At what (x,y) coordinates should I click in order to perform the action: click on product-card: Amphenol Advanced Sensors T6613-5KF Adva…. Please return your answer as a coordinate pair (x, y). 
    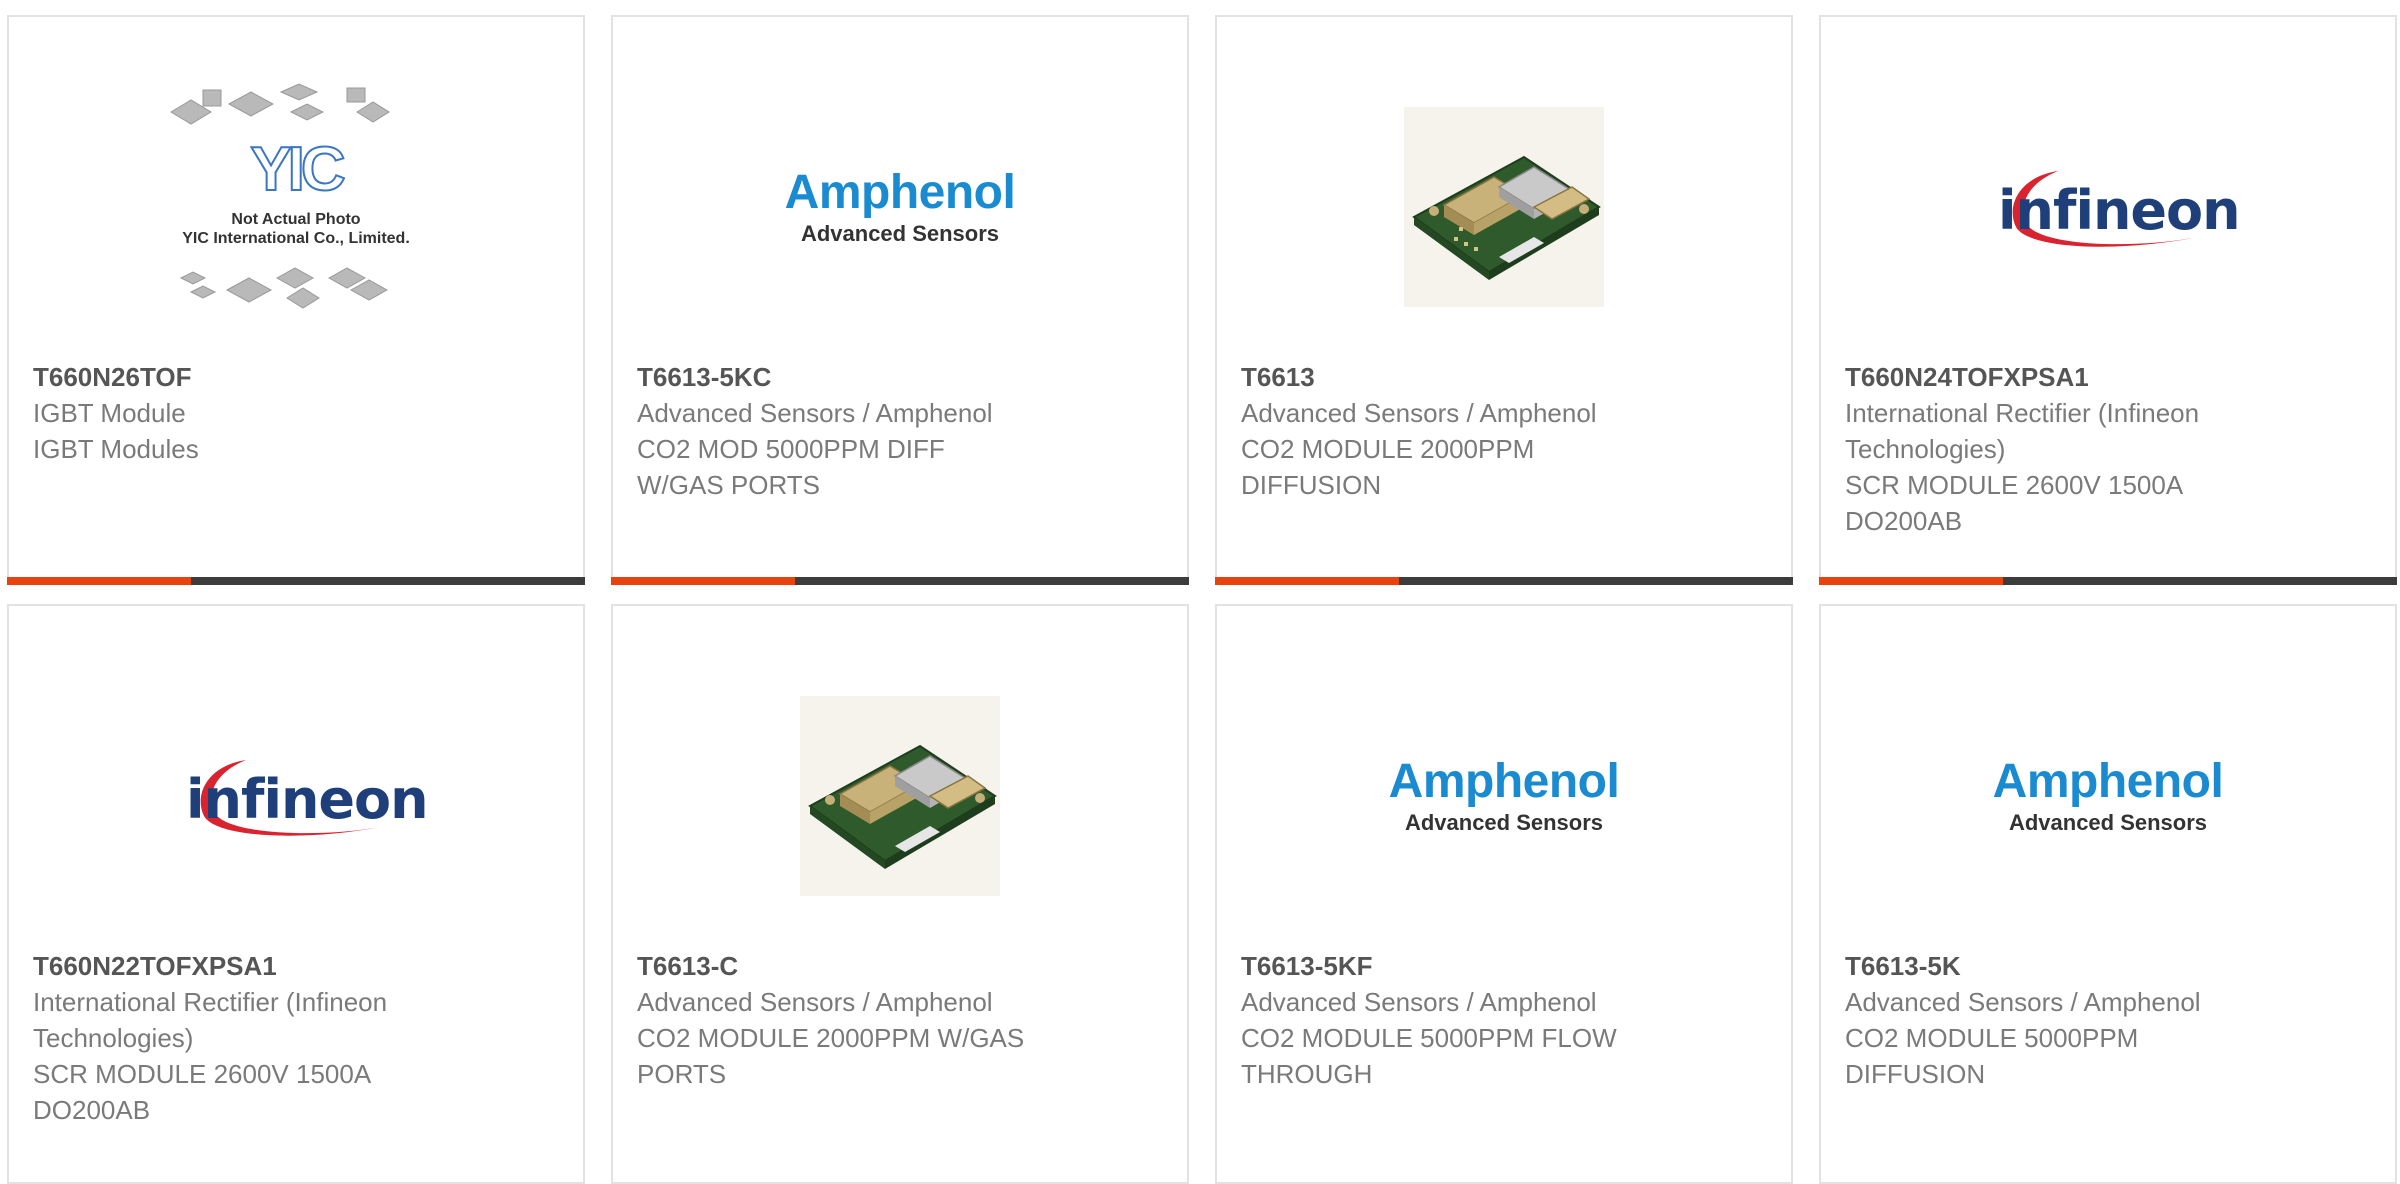
    Looking at the image, I should click on (1504, 894).